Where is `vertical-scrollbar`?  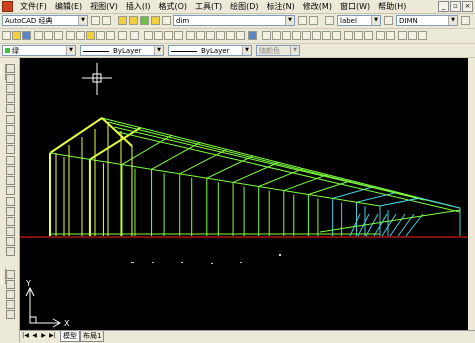 vertical-scrollbar is located at coordinates (471, 194).